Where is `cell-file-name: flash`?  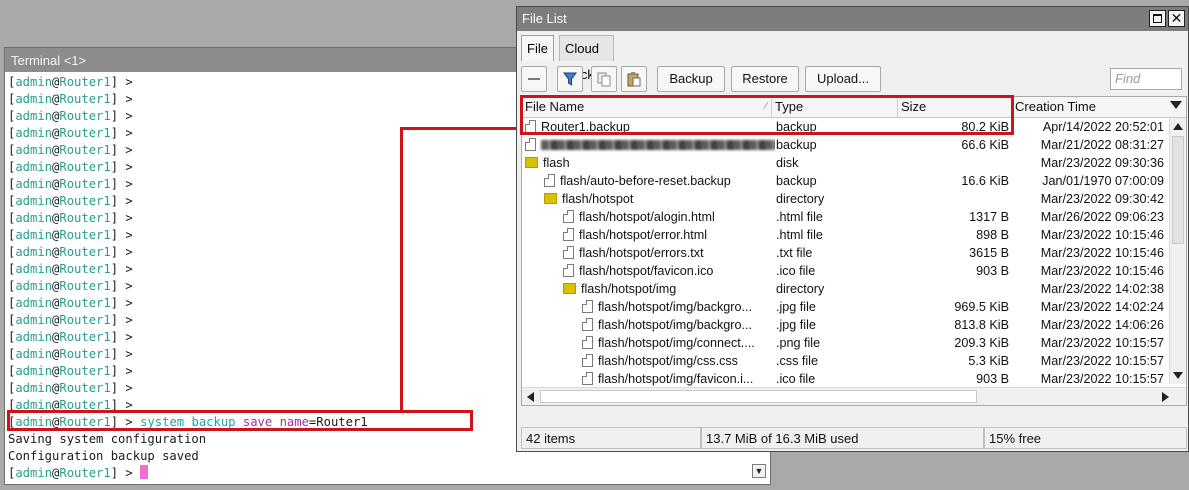 cell-file-name: flash is located at coordinates (648, 163).